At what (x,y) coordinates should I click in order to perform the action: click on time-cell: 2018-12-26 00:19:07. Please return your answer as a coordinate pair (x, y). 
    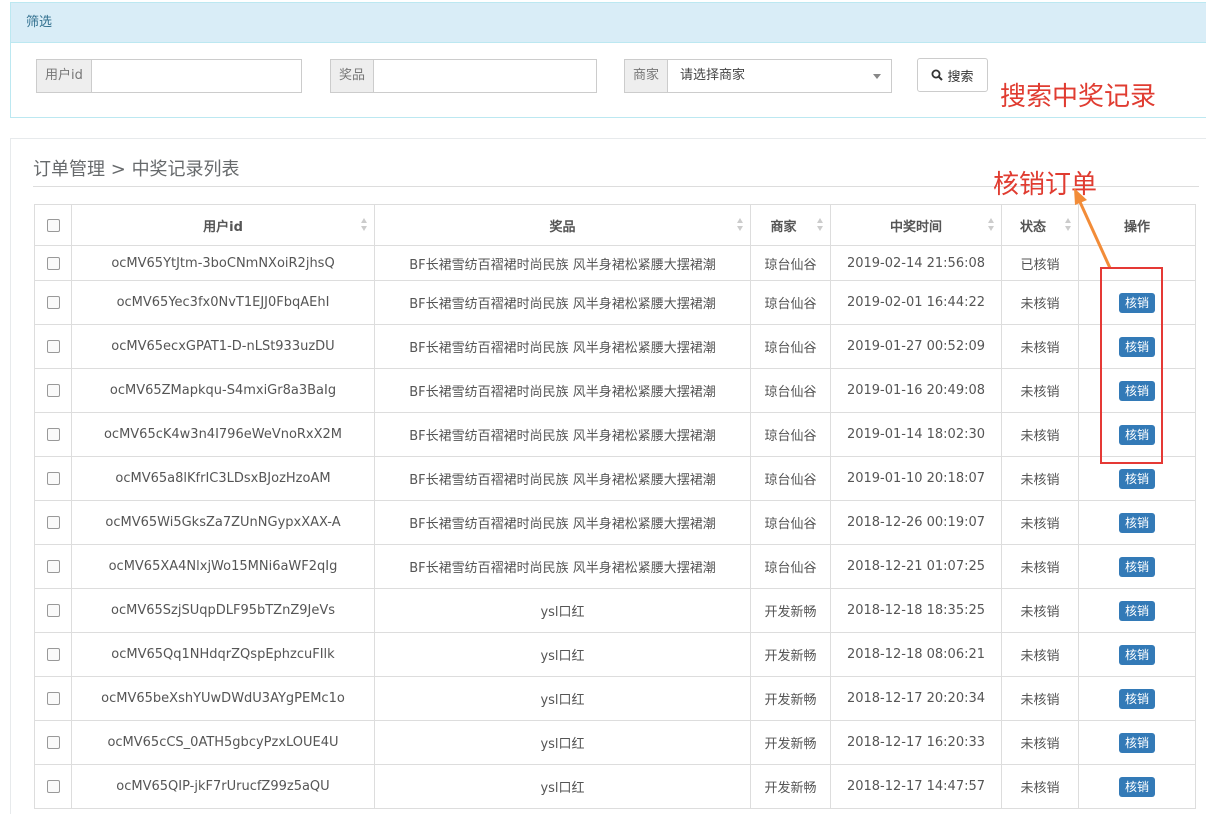
    Looking at the image, I should click on (916, 522).